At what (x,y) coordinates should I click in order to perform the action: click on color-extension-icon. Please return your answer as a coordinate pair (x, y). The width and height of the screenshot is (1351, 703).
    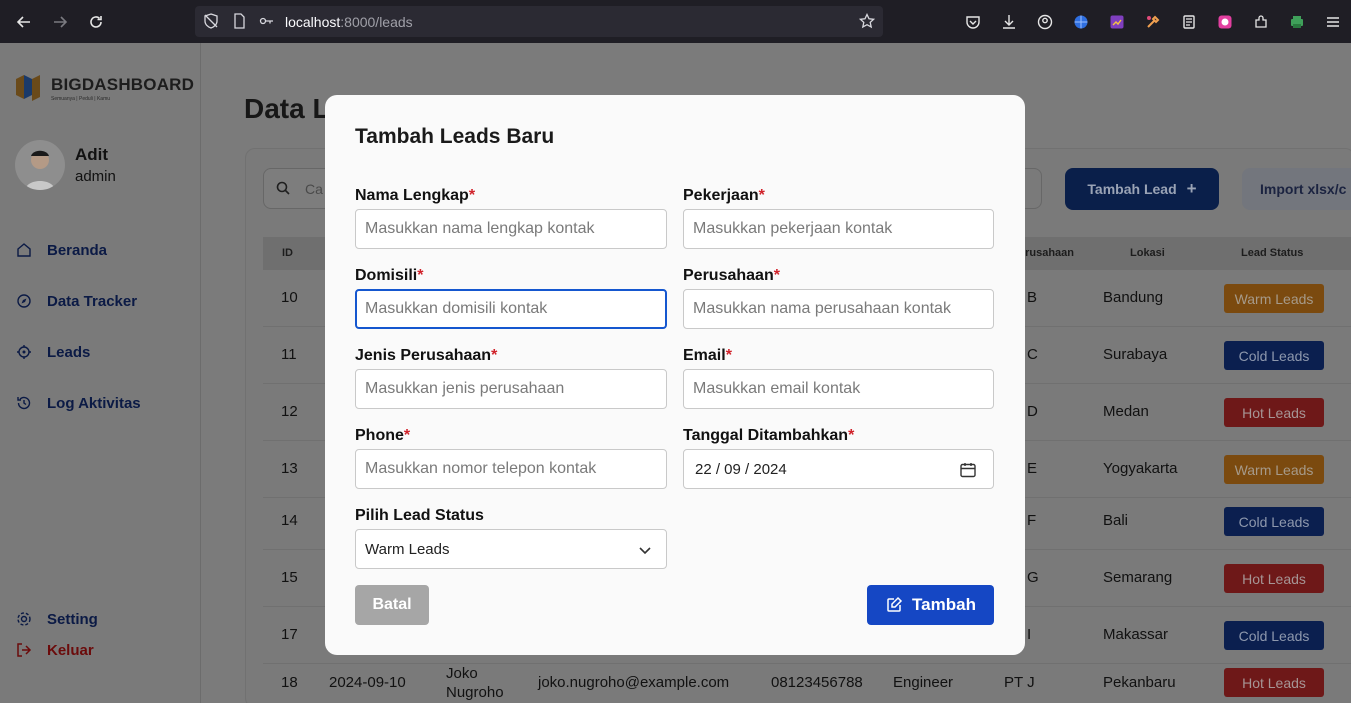
    Looking at the image, I should click on (1225, 21).